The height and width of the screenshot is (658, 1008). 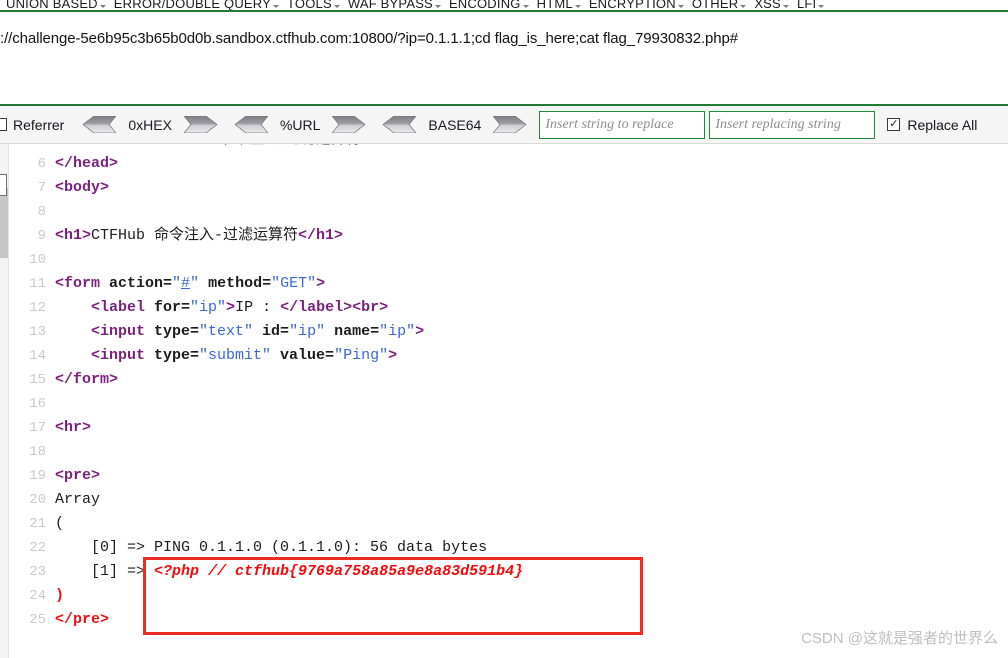 I want to click on code-token: id=, so click(x=271, y=331).